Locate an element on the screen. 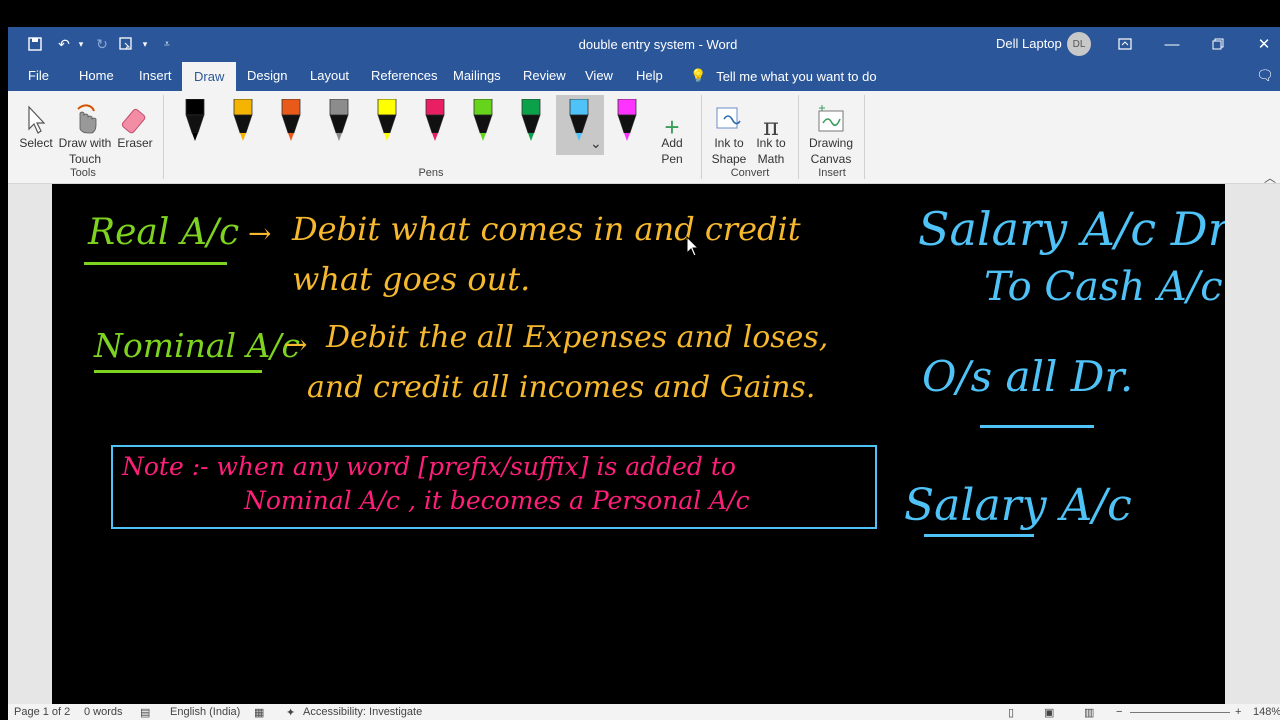  redo-icon: ↻ is located at coordinates (102, 44).